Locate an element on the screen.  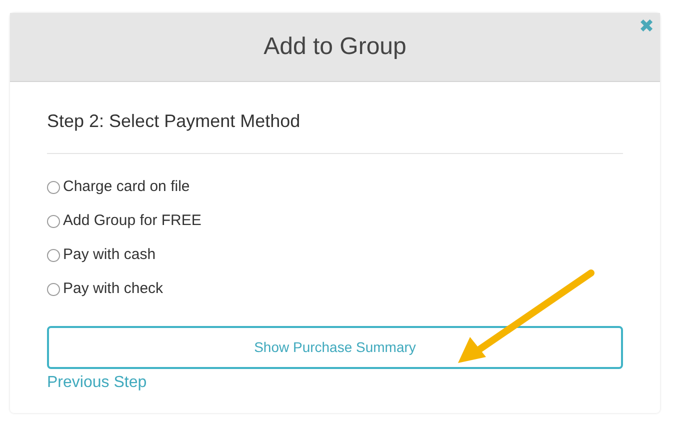
show-summary-button: Show Purchase Summary is located at coordinates (335, 347).